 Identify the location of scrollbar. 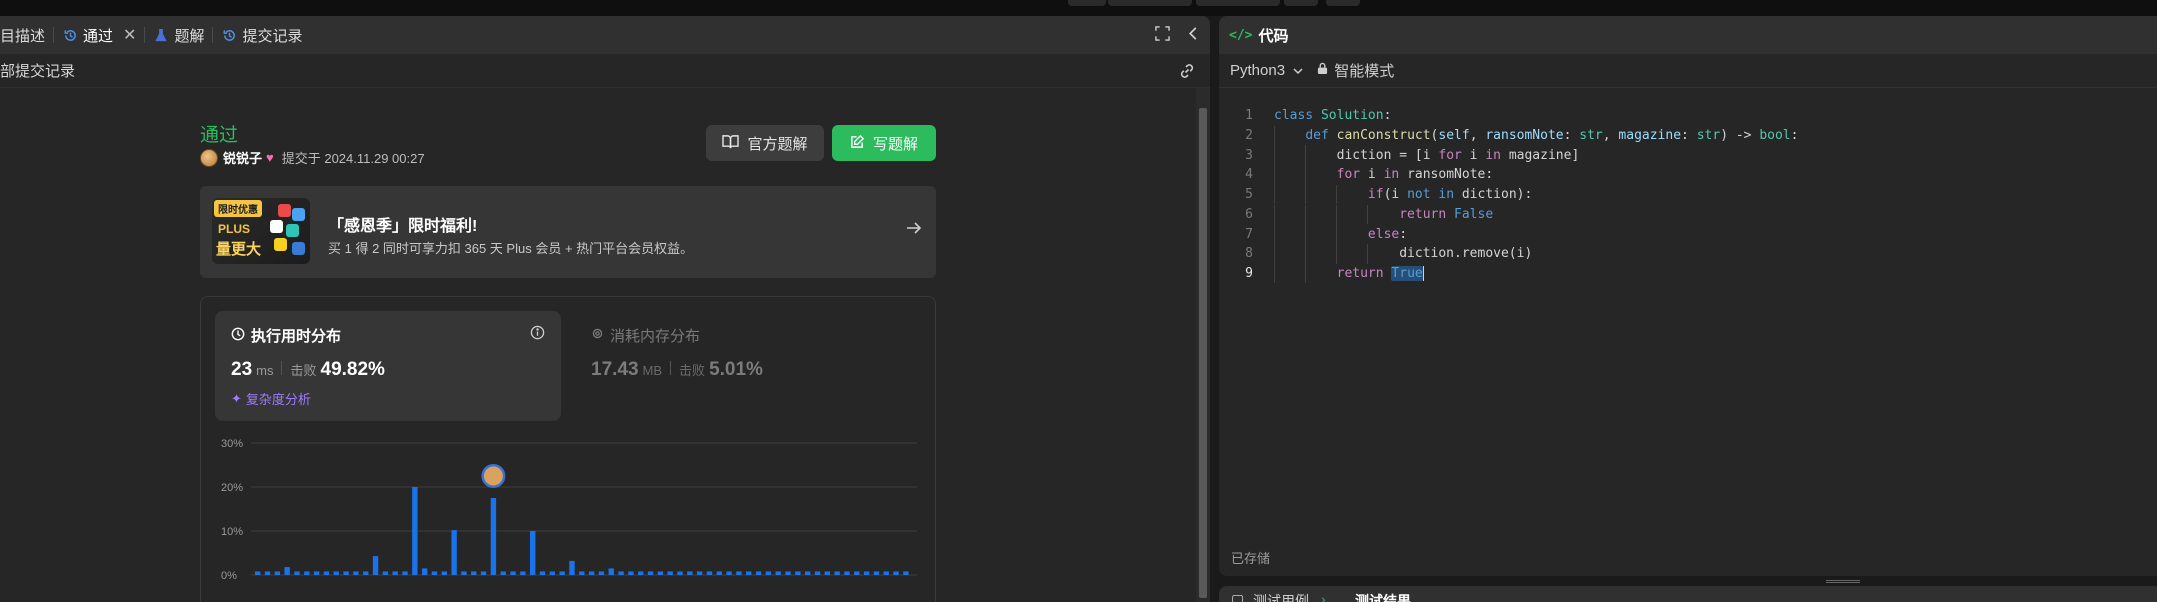
(1203, 345).